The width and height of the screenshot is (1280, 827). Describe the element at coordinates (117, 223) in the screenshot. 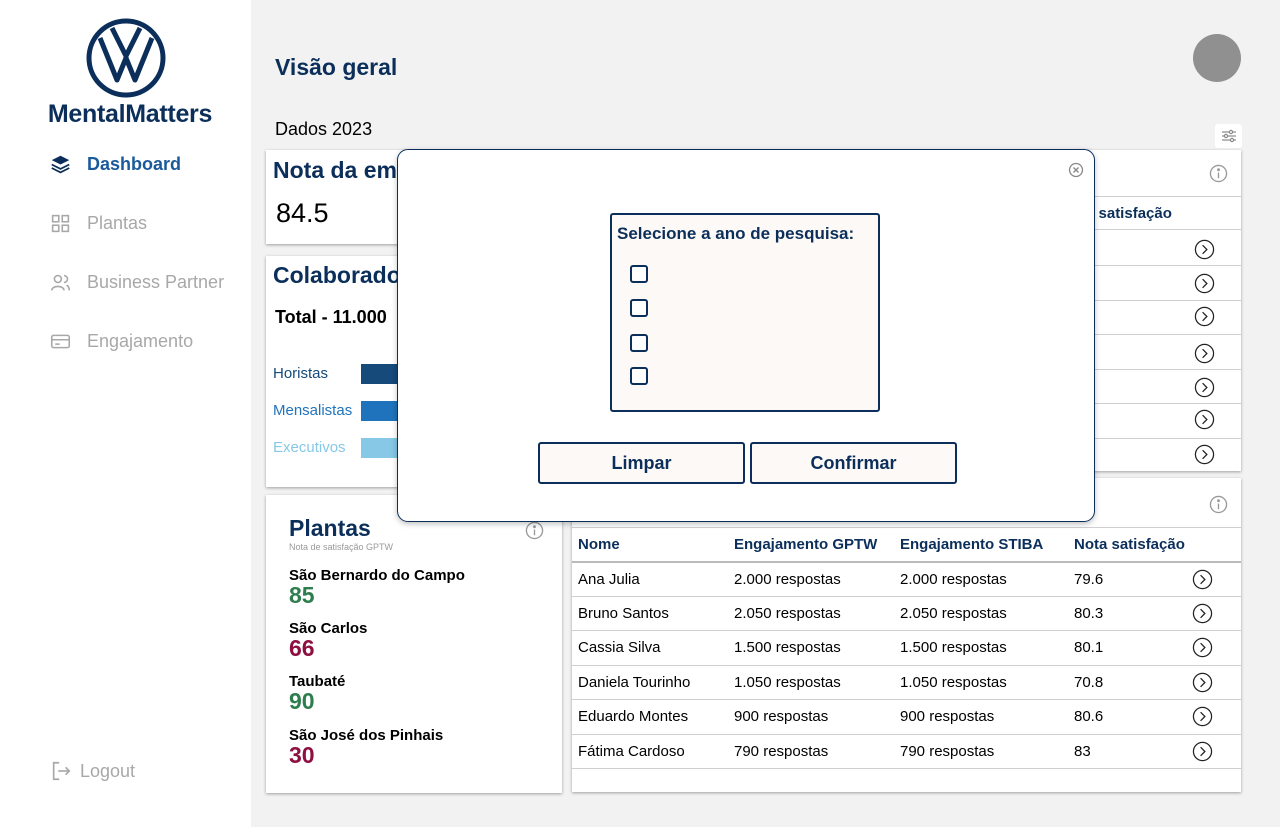

I see `sidebar-item-label: Plantas` at that location.